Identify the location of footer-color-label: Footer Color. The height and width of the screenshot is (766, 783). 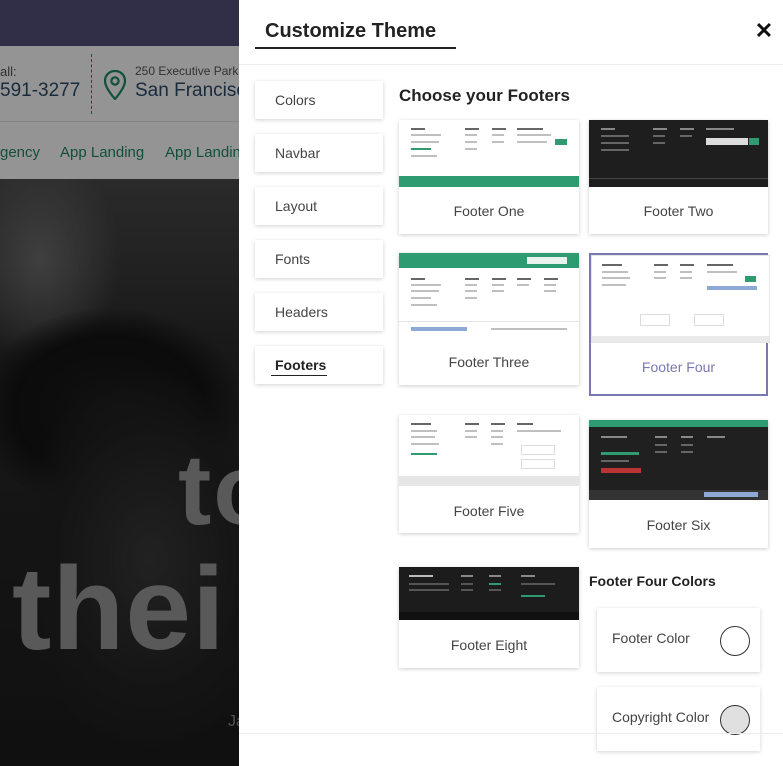
(651, 638).